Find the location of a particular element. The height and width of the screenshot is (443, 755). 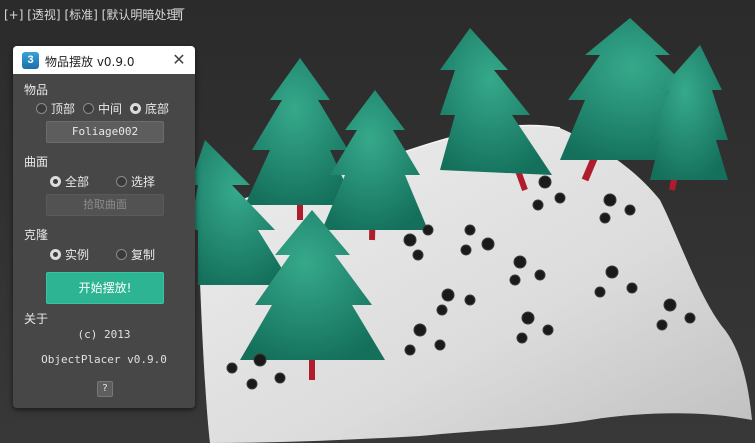

radio-selection: 选择 is located at coordinates (135, 181).